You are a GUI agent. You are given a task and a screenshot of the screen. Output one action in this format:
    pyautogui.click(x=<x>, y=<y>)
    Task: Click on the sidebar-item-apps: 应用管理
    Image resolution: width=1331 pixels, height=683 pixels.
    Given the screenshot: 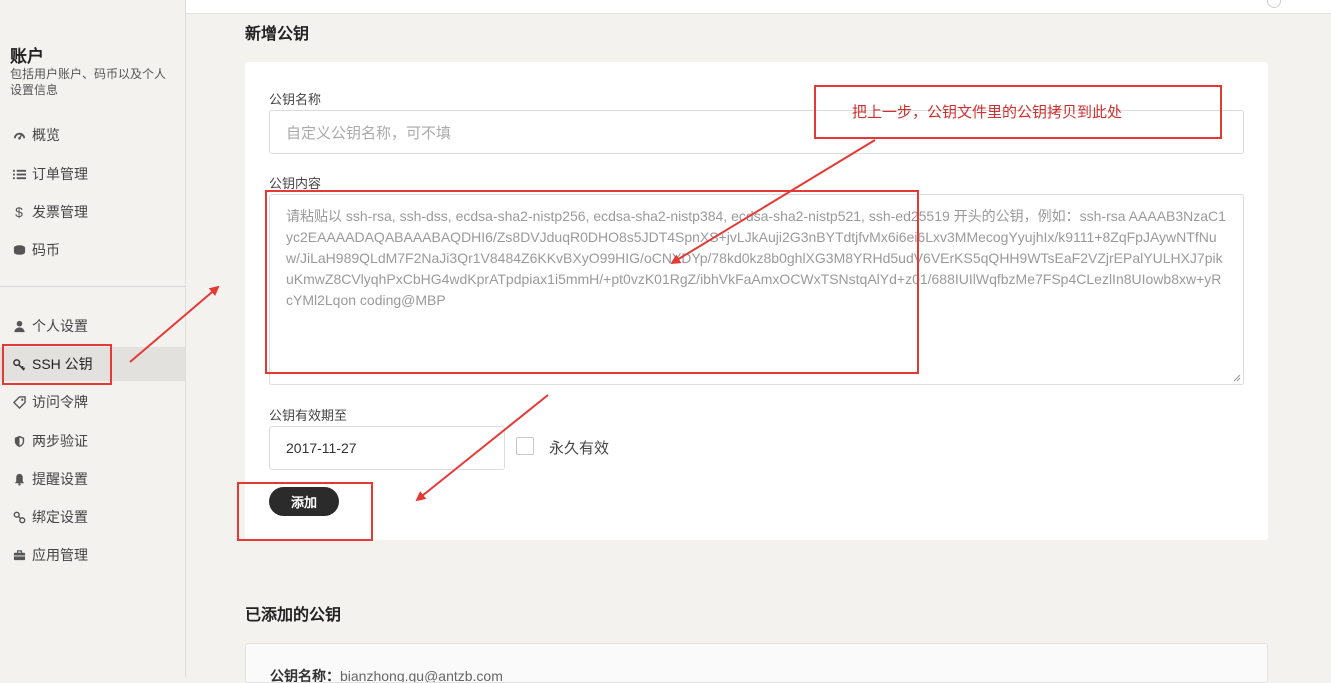 What is the action you would take?
    pyautogui.click(x=92, y=555)
    